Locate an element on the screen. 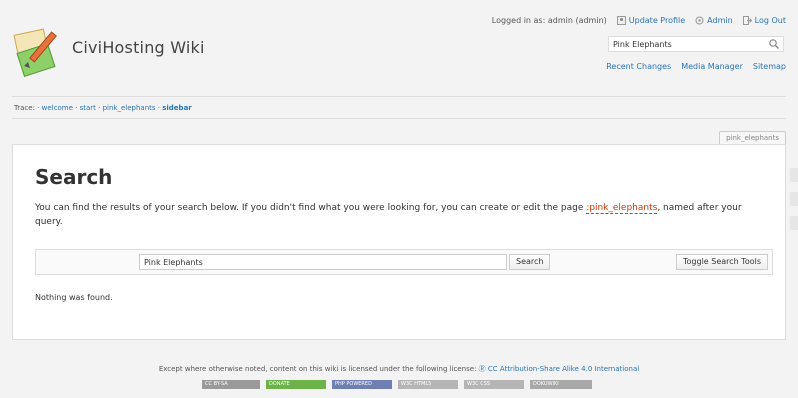 Image resolution: width=798 pixels, height=398 pixels. logged-in-user: Logged in as: admin (admin) is located at coordinates (549, 20).